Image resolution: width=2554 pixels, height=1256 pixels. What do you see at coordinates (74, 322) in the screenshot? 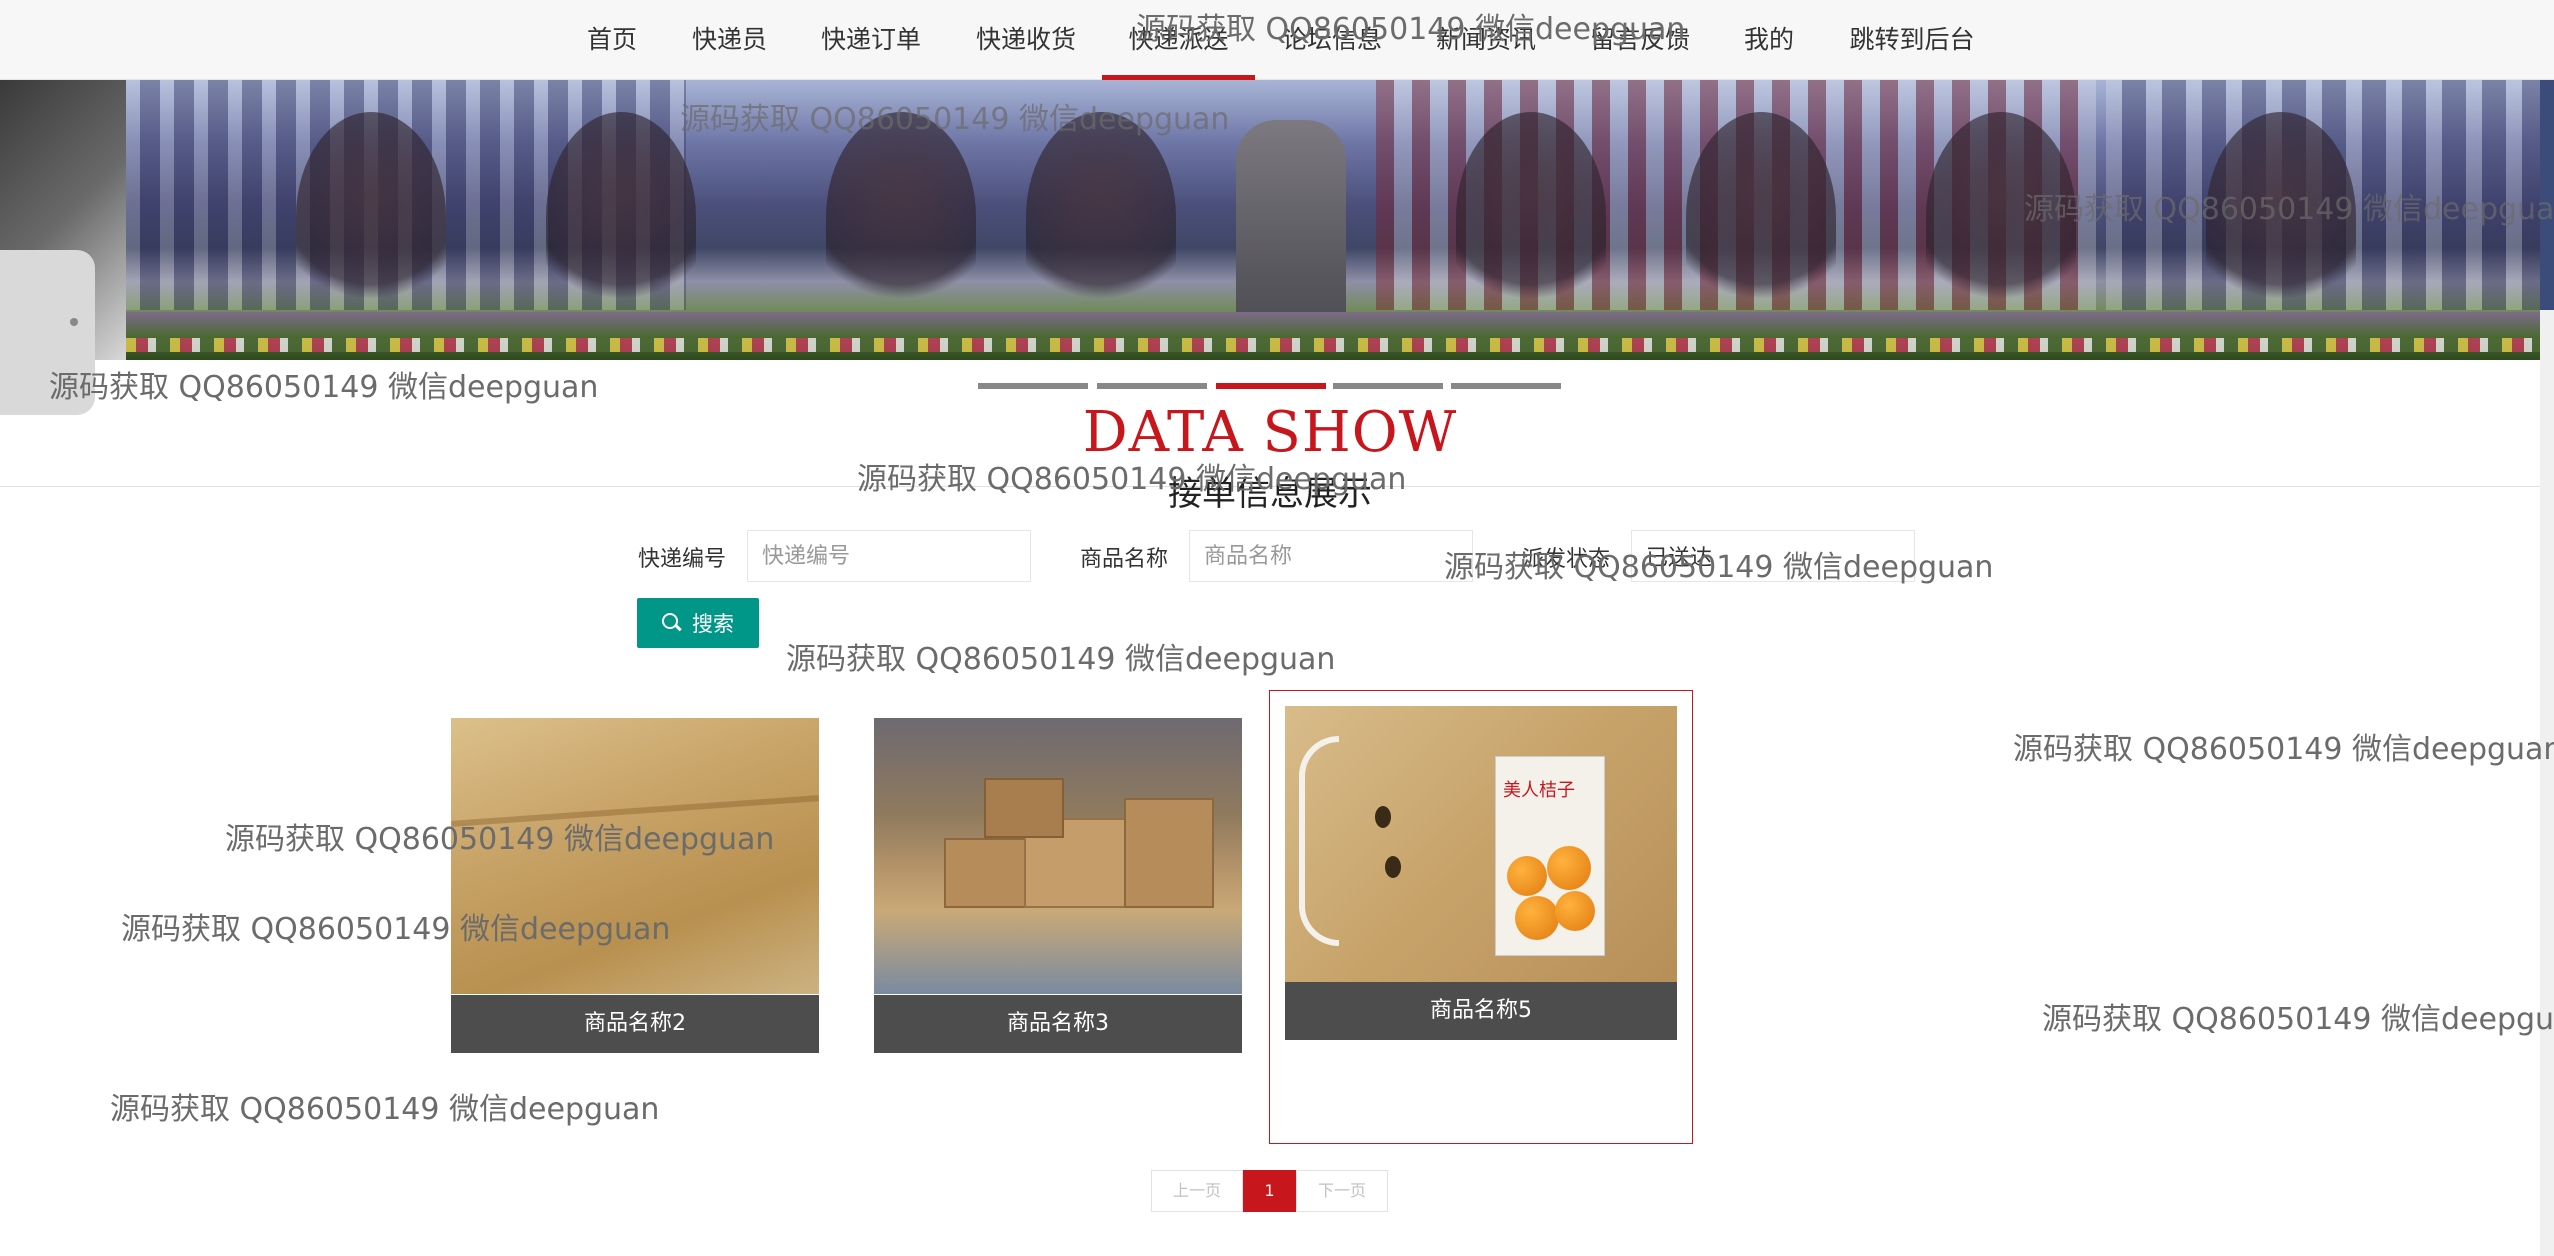
I see `device-dot` at bounding box center [74, 322].